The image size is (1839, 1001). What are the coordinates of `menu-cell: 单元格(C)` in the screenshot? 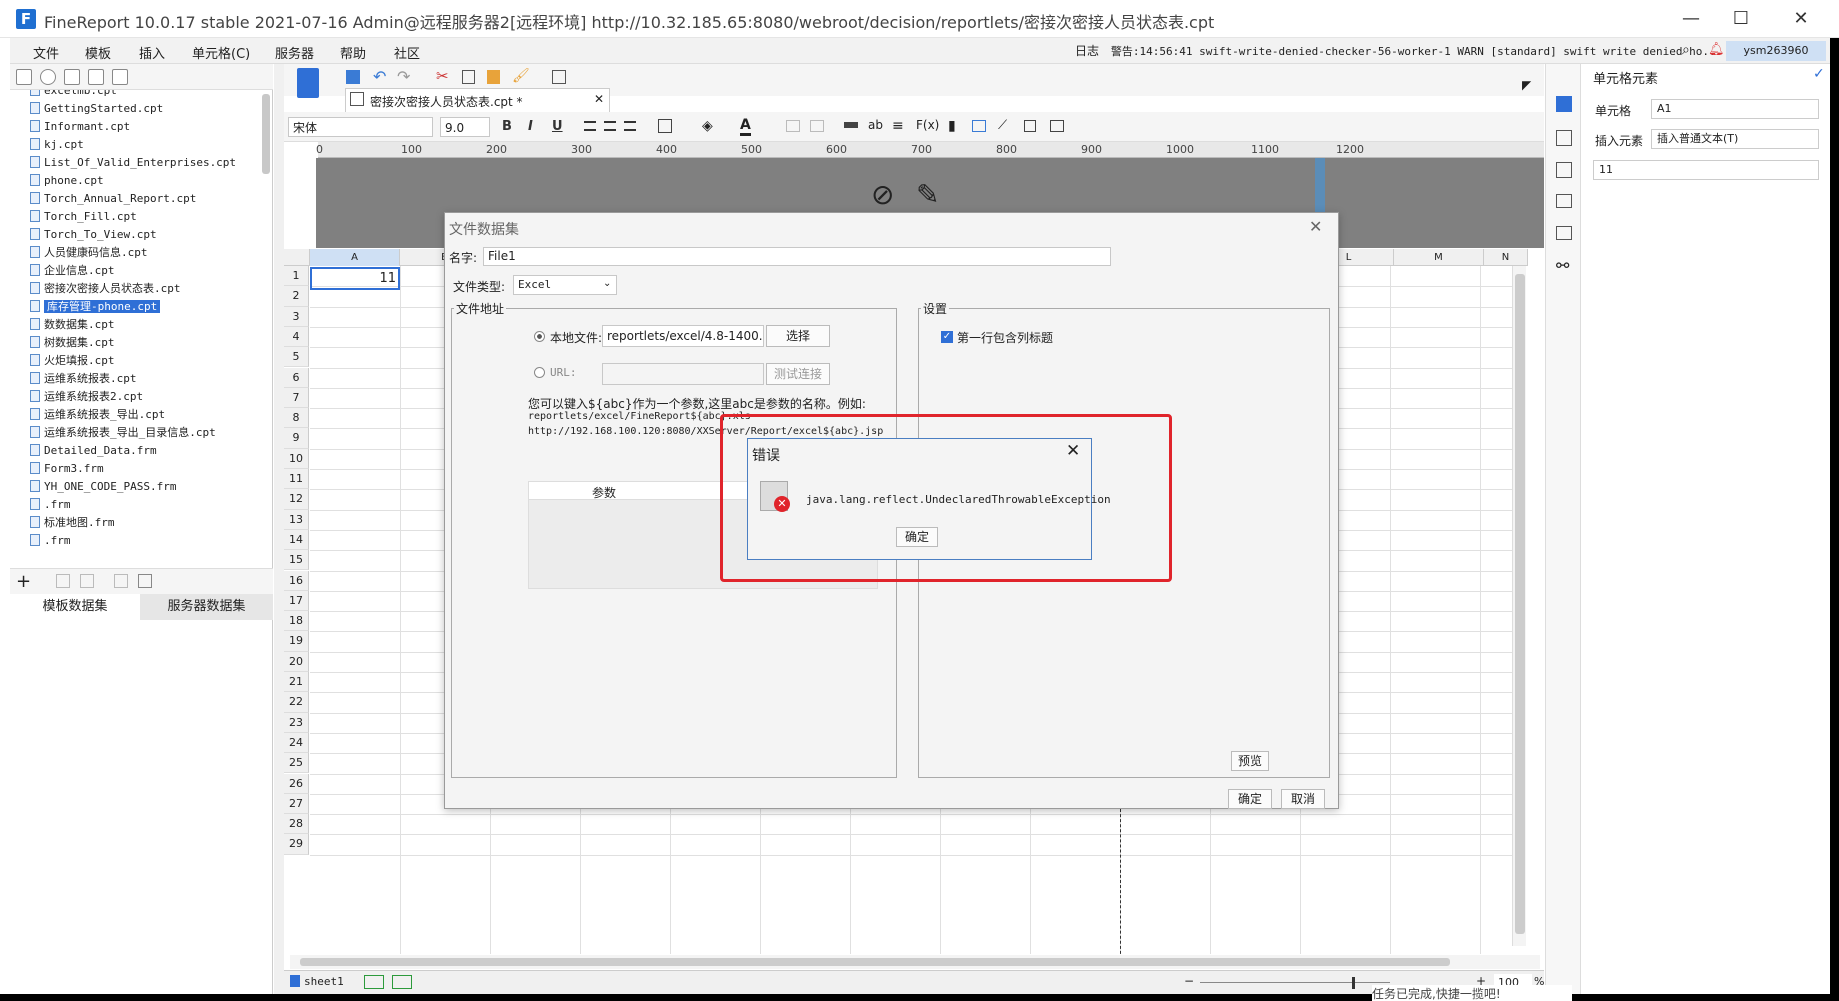 It's located at (221, 52).